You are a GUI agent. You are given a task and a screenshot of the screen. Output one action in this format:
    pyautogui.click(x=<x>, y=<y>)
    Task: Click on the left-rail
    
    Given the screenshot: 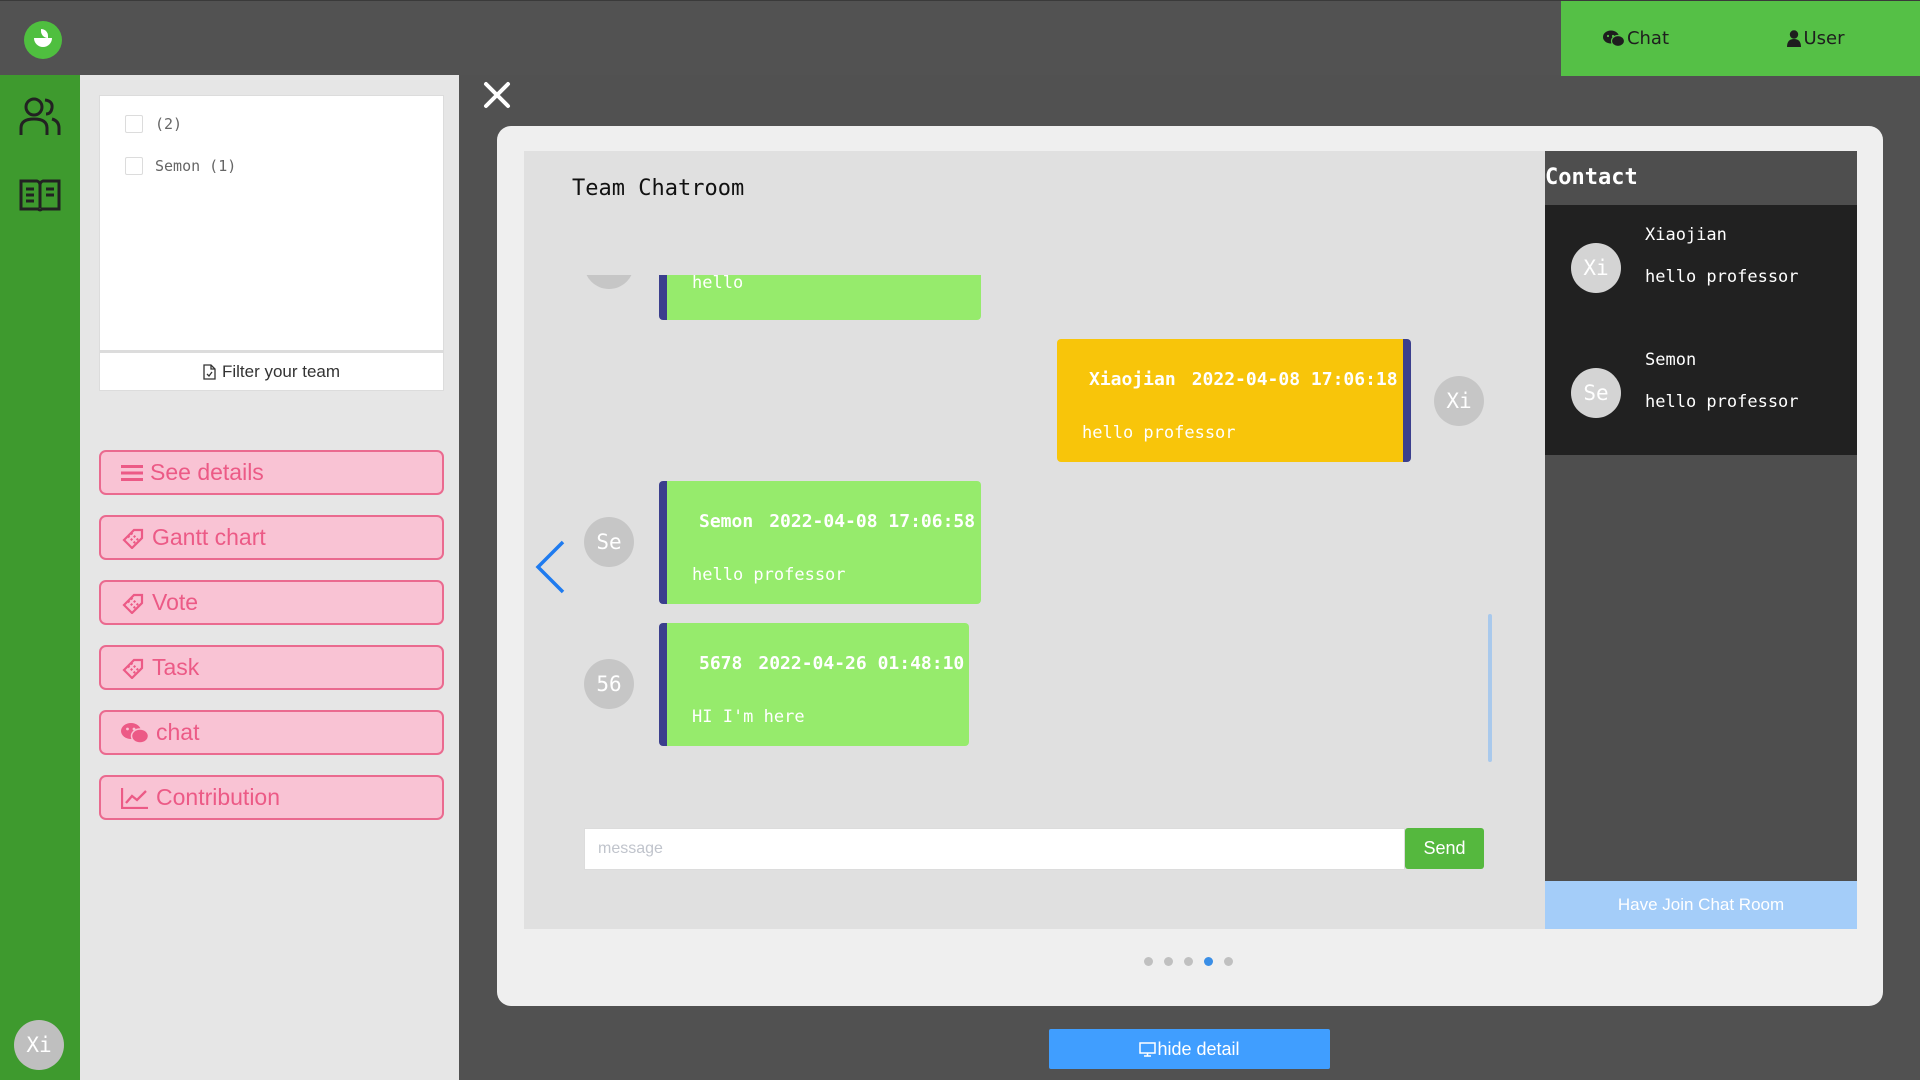 What is the action you would take?
    pyautogui.click(x=40, y=577)
    